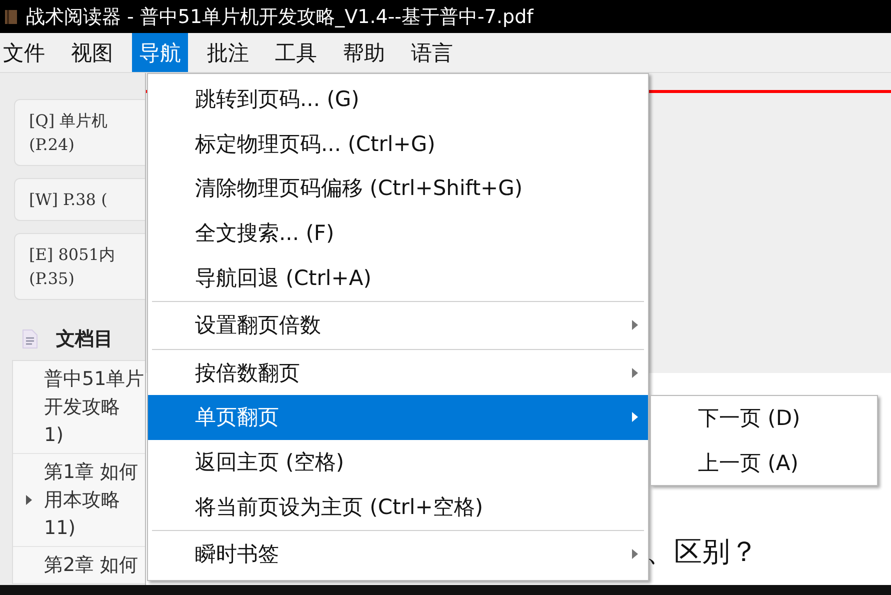 The height and width of the screenshot is (595, 891). Describe the element at coordinates (702, 552) in the screenshot. I see `page-heading: 、区别？` at that location.